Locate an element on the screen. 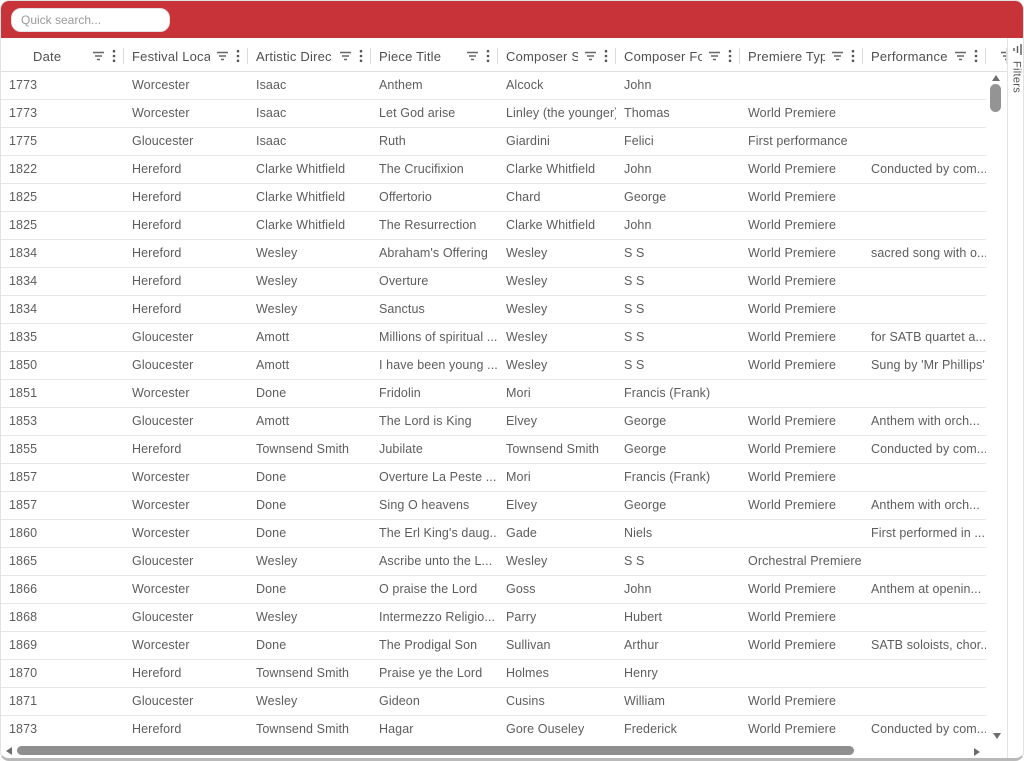 The image size is (1024, 761). cell-composer-surname: Holmes is located at coordinates (557, 673).